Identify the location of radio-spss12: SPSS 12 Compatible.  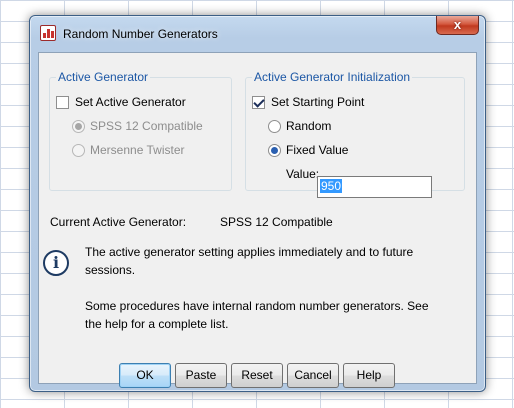
(137, 126).